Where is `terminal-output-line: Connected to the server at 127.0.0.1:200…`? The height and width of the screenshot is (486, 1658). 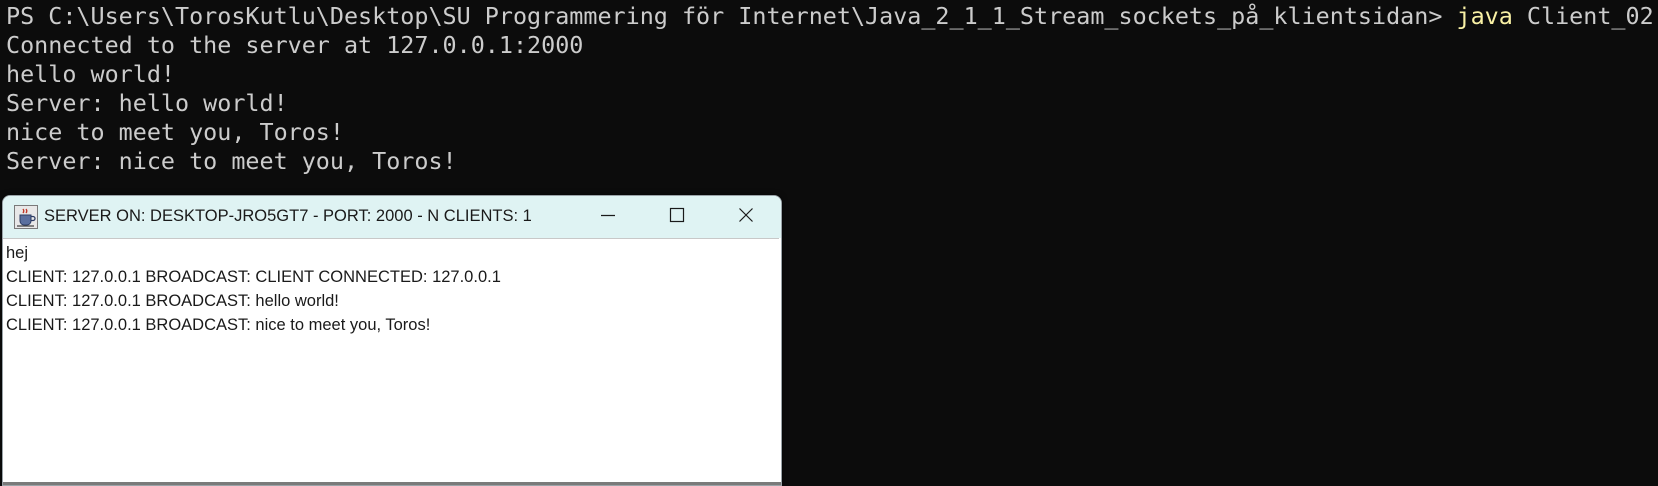
terminal-output-line: Connected to the server at 127.0.0.1:200… is located at coordinates (295, 45).